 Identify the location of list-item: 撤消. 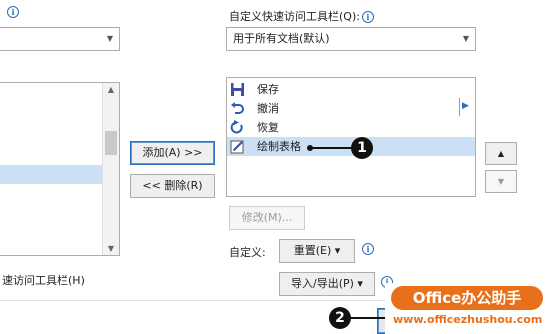
(351, 108).